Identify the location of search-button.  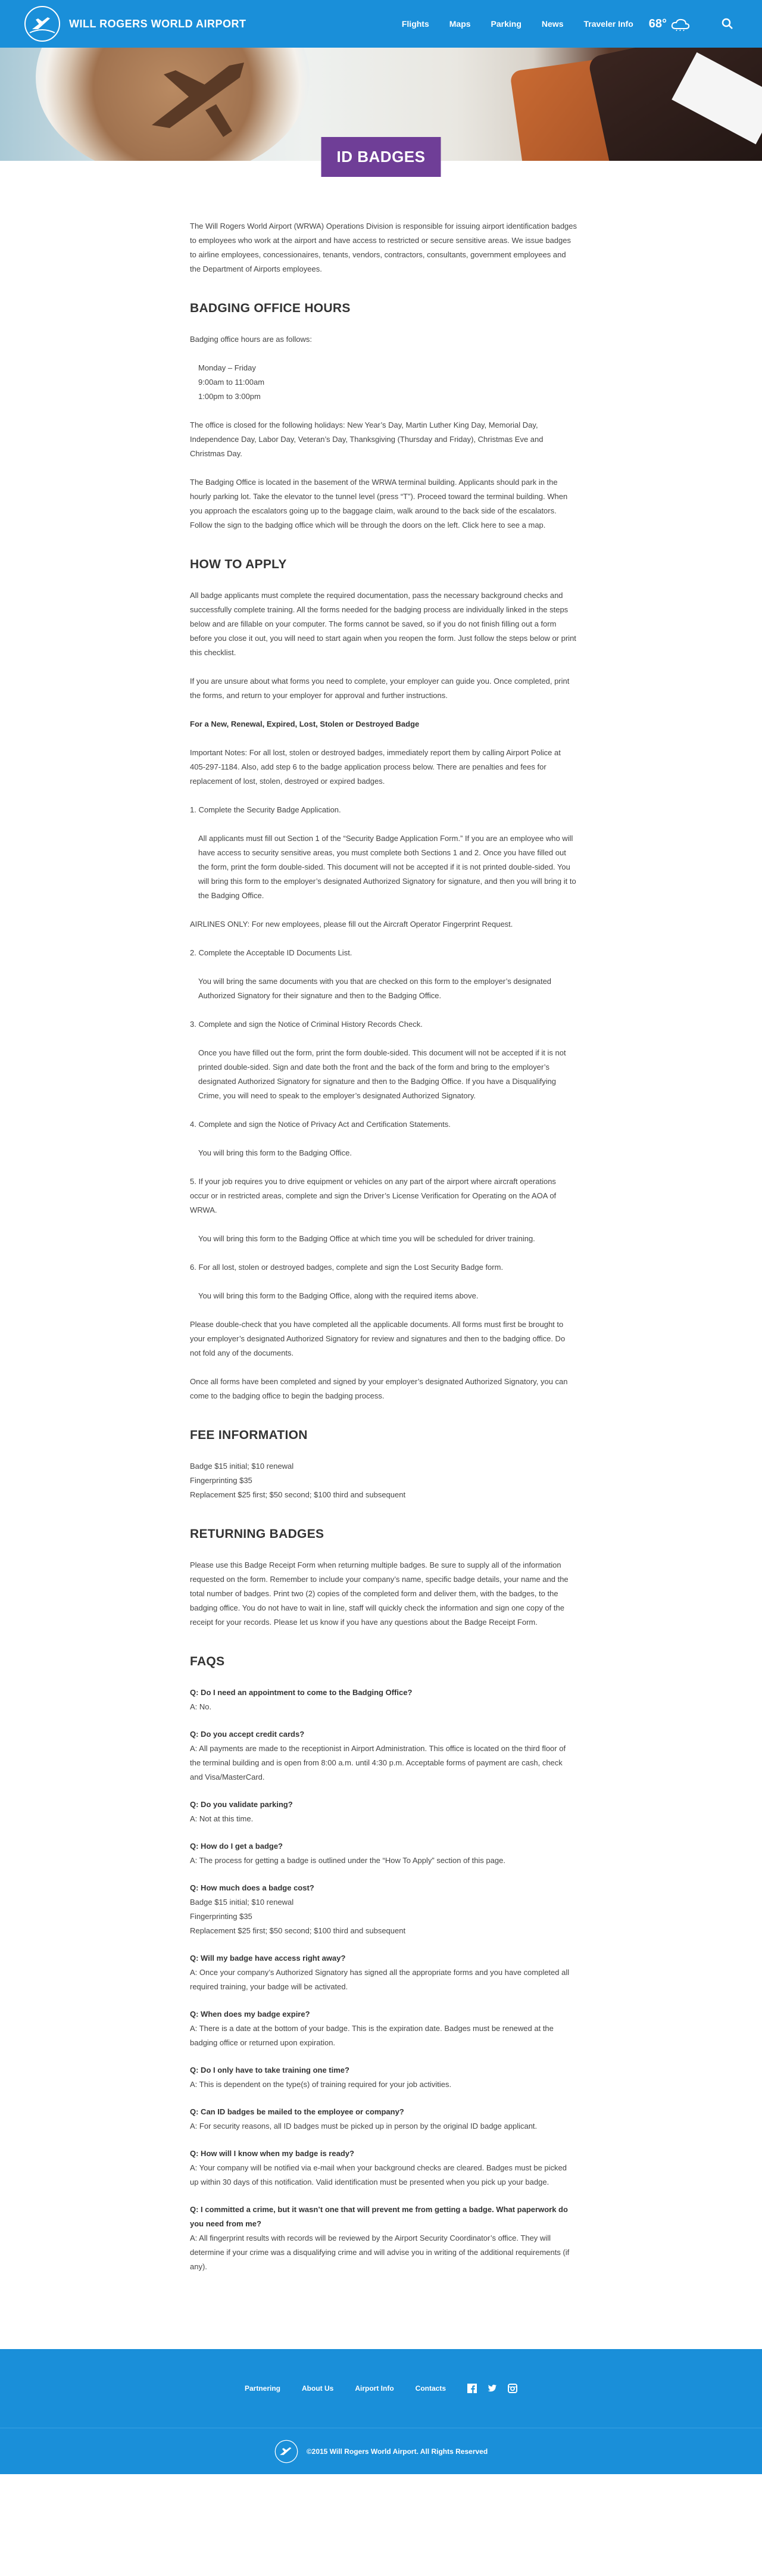
(727, 24).